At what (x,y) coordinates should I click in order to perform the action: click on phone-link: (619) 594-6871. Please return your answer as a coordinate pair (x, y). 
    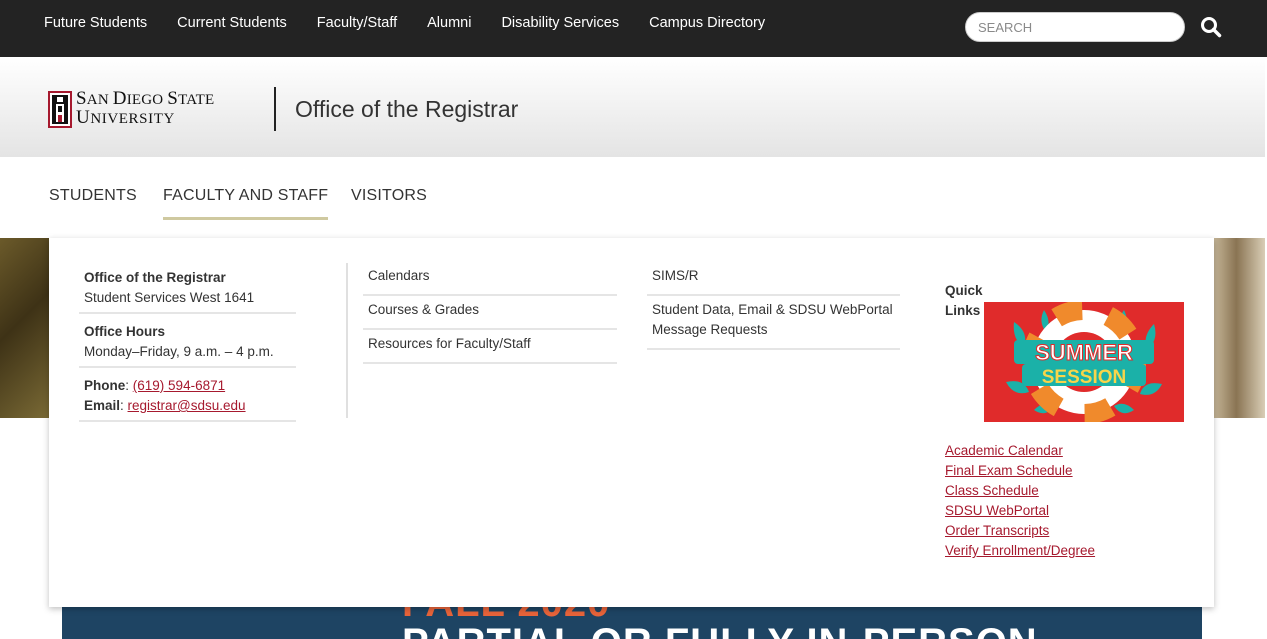
    Looking at the image, I should click on (179, 385).